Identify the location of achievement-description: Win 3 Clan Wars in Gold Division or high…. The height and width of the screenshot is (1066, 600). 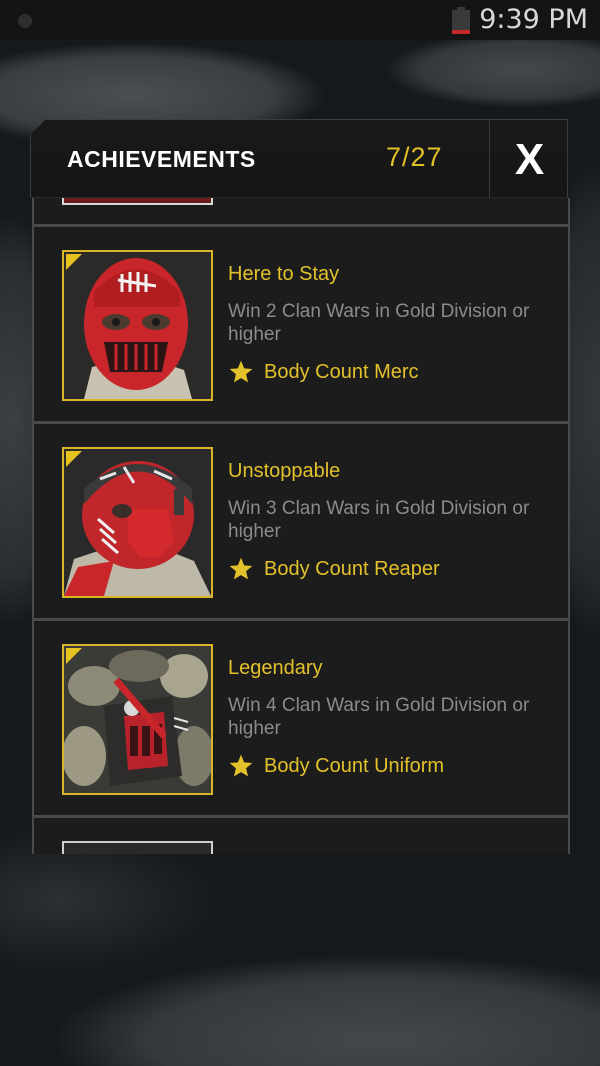
(379, 520).